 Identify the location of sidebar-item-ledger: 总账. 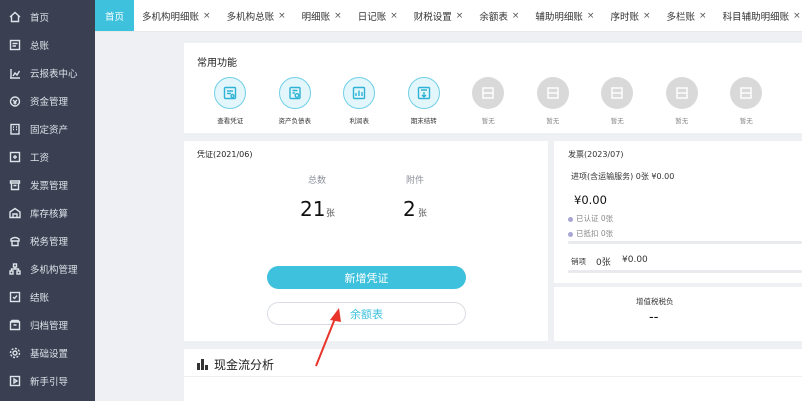
(47, 45).